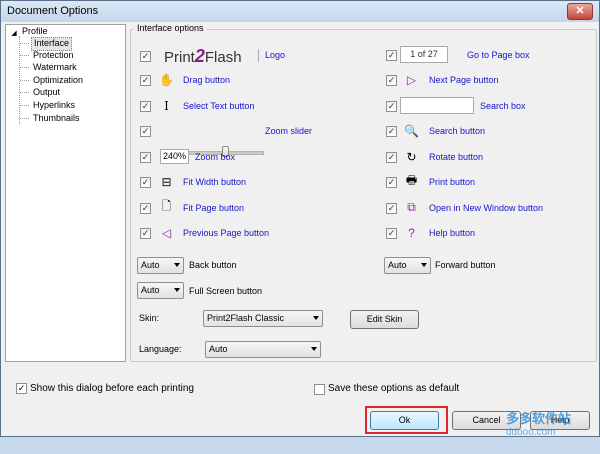  Describe the element at coordinates (145, 56) in the screenshot. I see `logo-checkbox: ✓` at that location.